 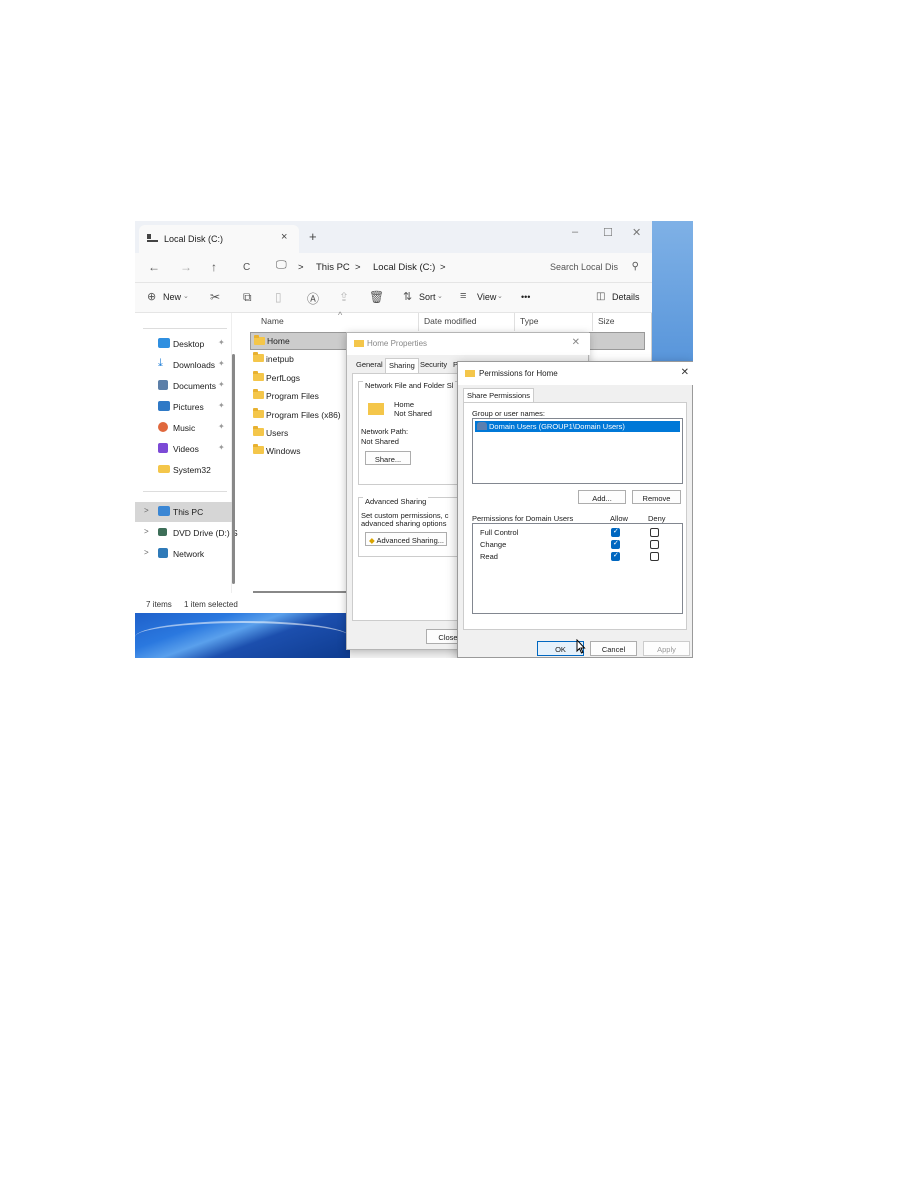 What do you see at coordinates (233, 469) in the screenshot?
I see `sidebar-scrollbar` at bounding box center [233, 469].